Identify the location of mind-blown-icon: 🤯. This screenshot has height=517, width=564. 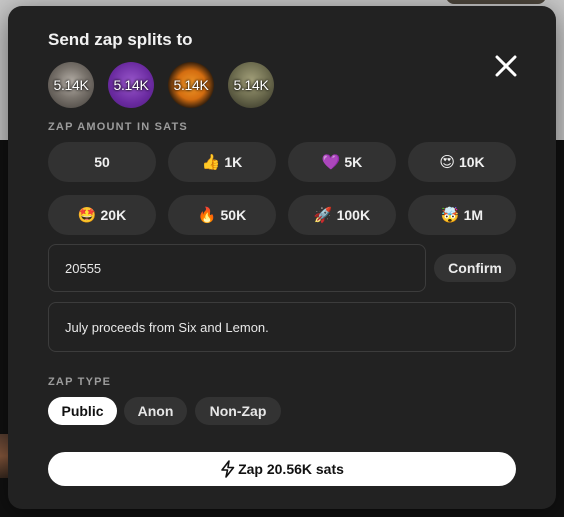
(450, 215).